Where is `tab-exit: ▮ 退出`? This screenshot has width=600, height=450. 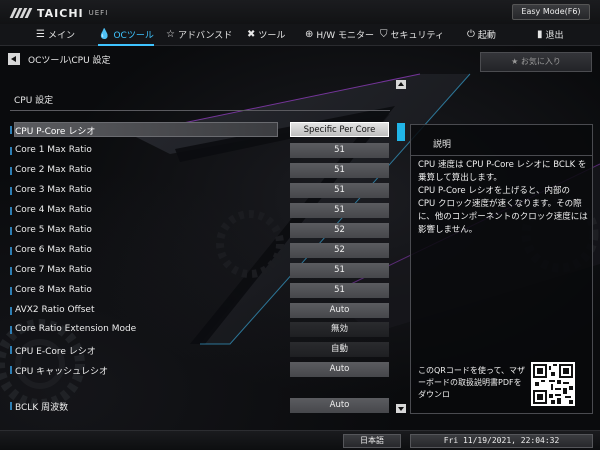
tab-exit: ▮ 退出 is located at coordinates (550, 35).